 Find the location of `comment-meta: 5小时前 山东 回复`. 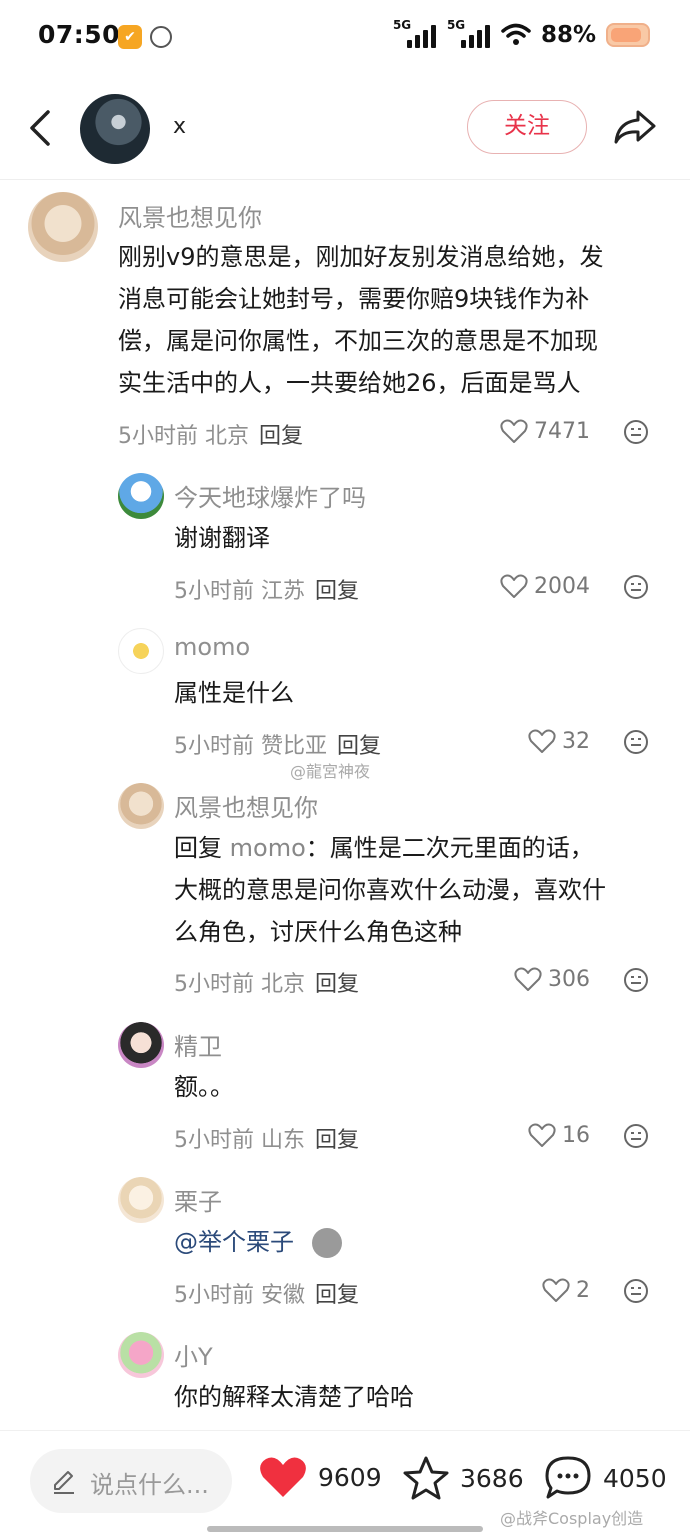

comment-meta: 5小时前 山东 回复 is located at coordinates (267, 1140).